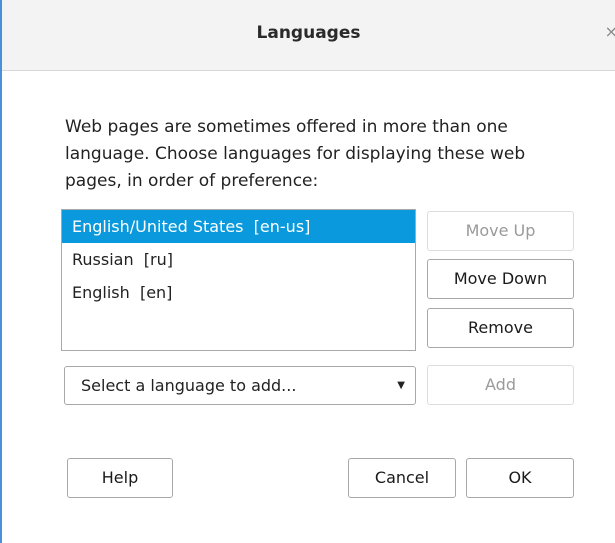  I want to click on close-icon: ×, so click(610, 32).